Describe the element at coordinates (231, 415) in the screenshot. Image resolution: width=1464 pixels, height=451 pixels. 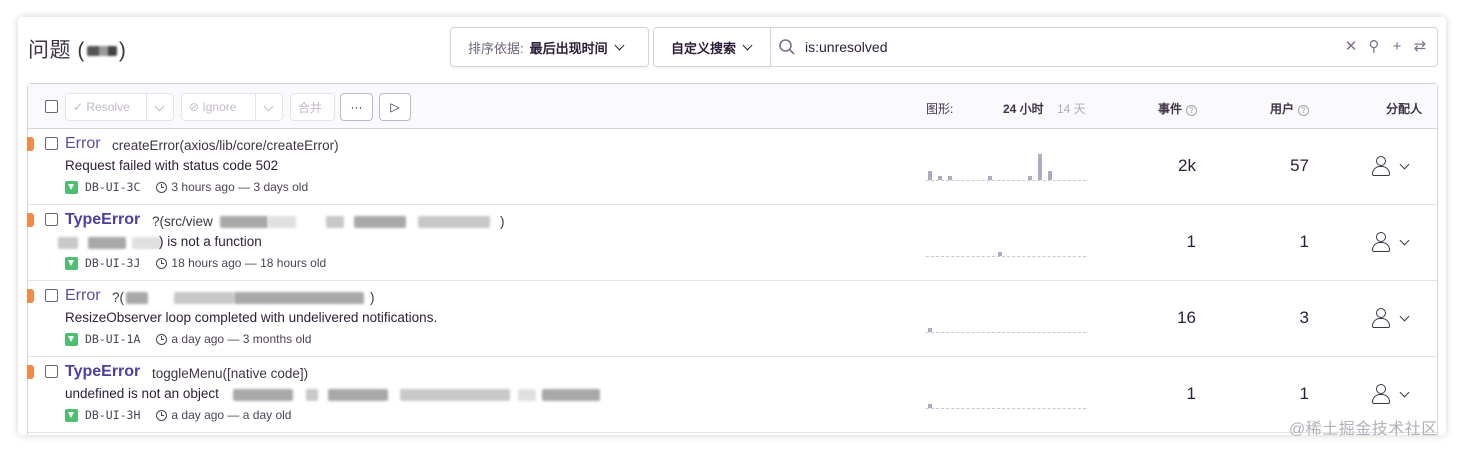
I see `issue-time: a day ago — a day old` at that location.